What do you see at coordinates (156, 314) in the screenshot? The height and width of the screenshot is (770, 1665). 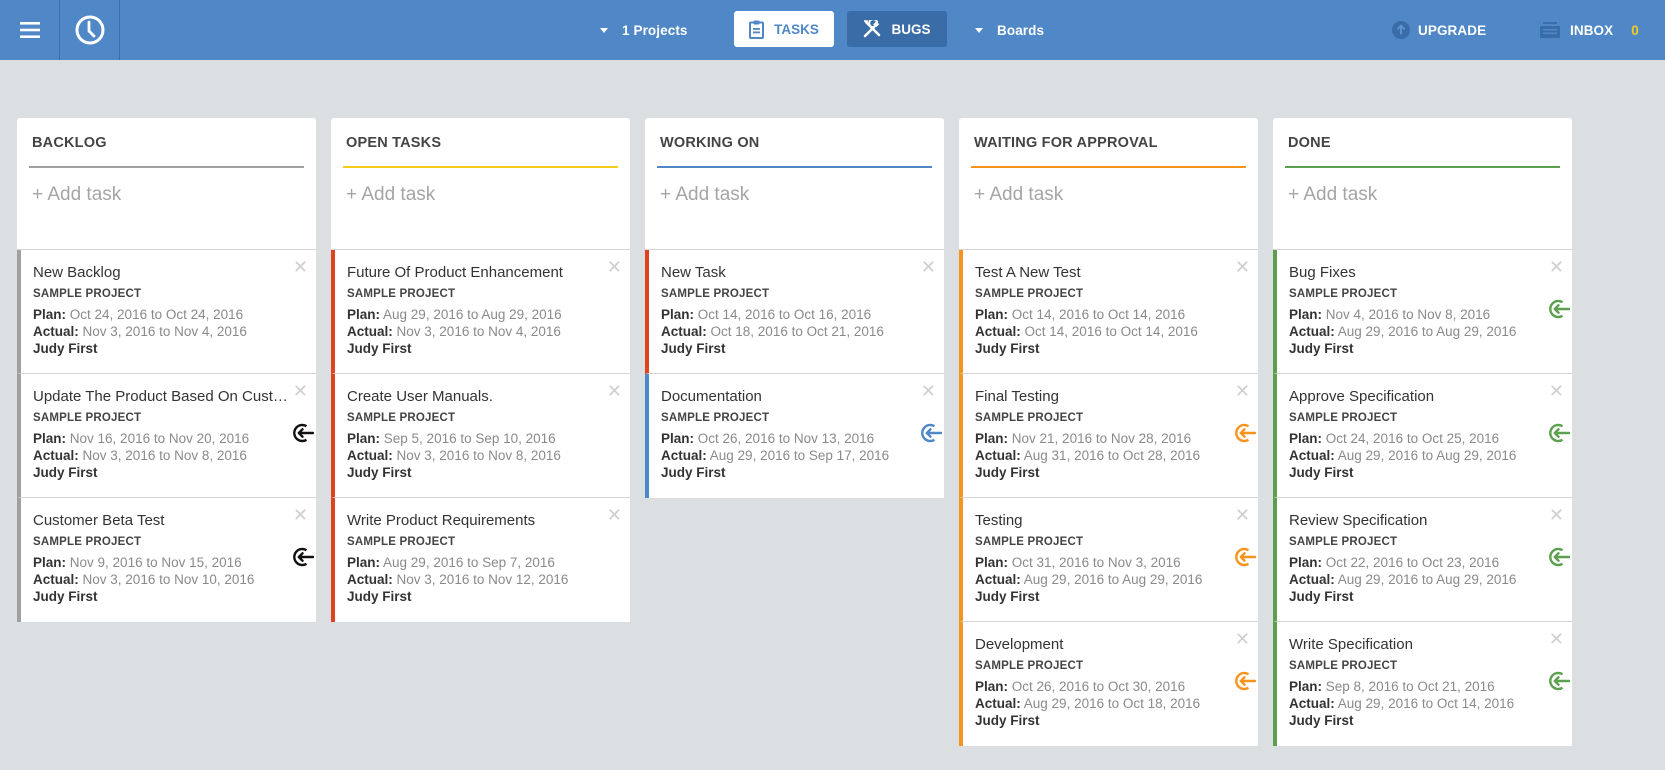 I see `plan-value: Oct 24, 2016 to Oct 24, 2016` at bounding box center [156, 314].